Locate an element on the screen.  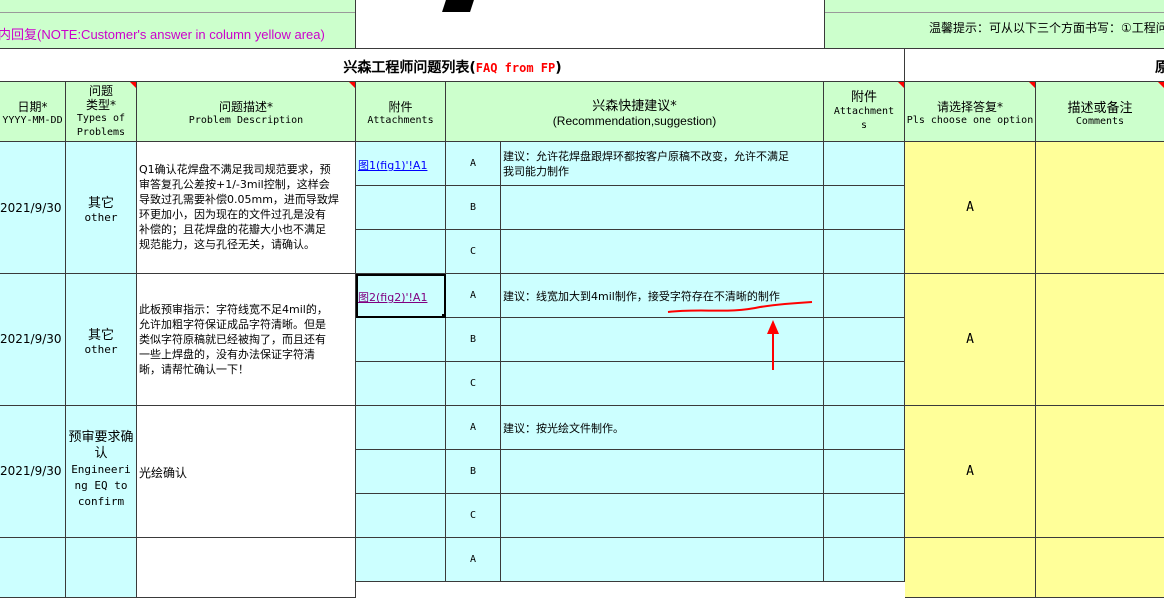
logo-area is located at coordinates (590, 24).